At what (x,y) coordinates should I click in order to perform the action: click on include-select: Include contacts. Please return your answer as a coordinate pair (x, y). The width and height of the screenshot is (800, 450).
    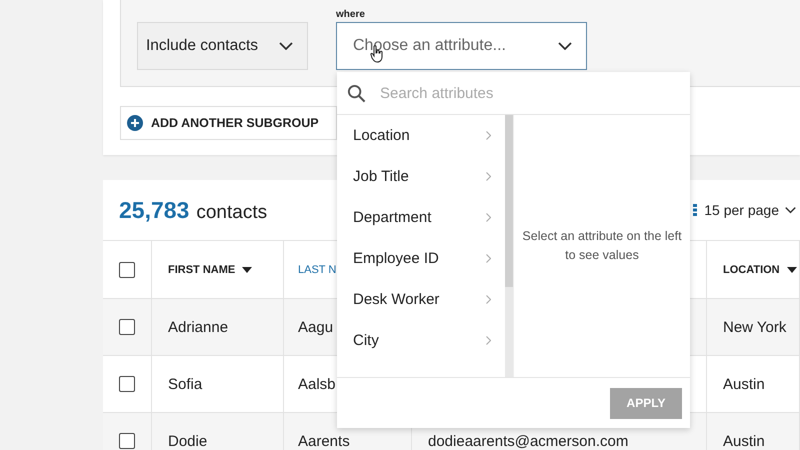
    Looking at the image, I should click on (222, 46).